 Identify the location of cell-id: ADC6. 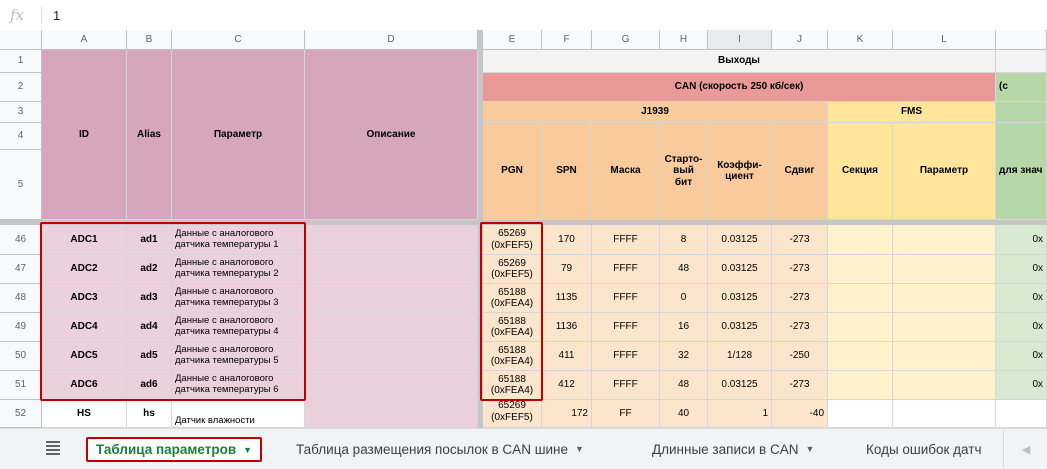
(84, 385).